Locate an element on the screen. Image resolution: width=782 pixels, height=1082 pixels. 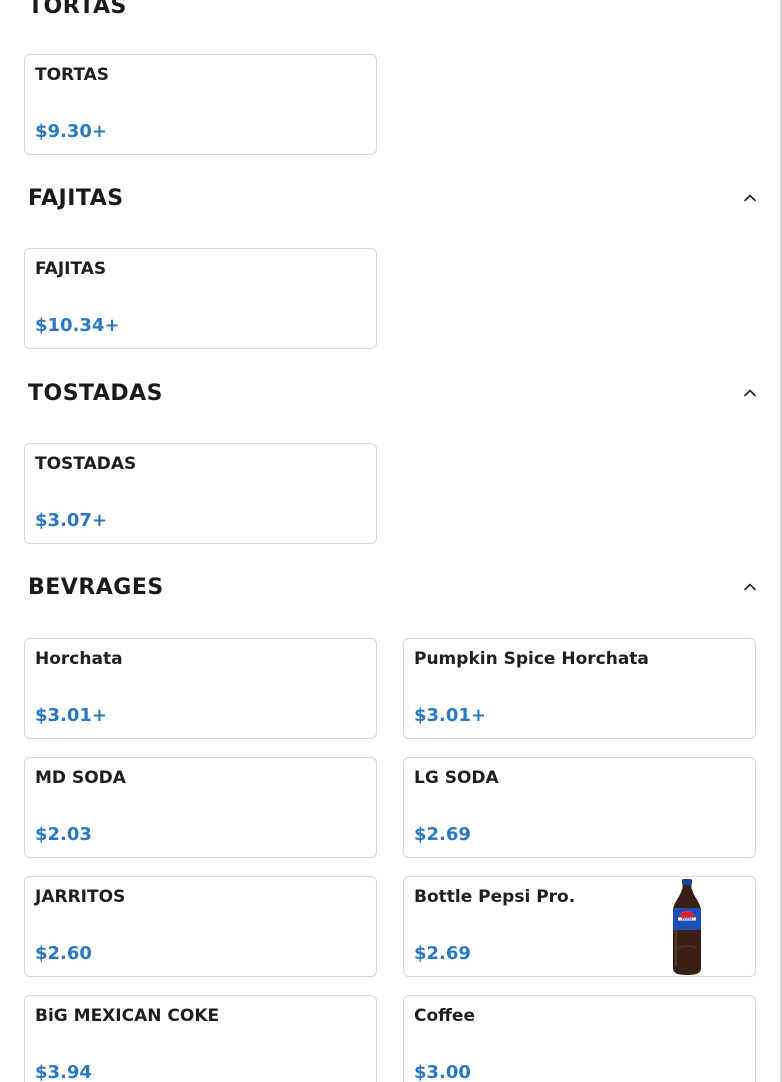
section-title: TORTAS is located at coordinates (77, 9).